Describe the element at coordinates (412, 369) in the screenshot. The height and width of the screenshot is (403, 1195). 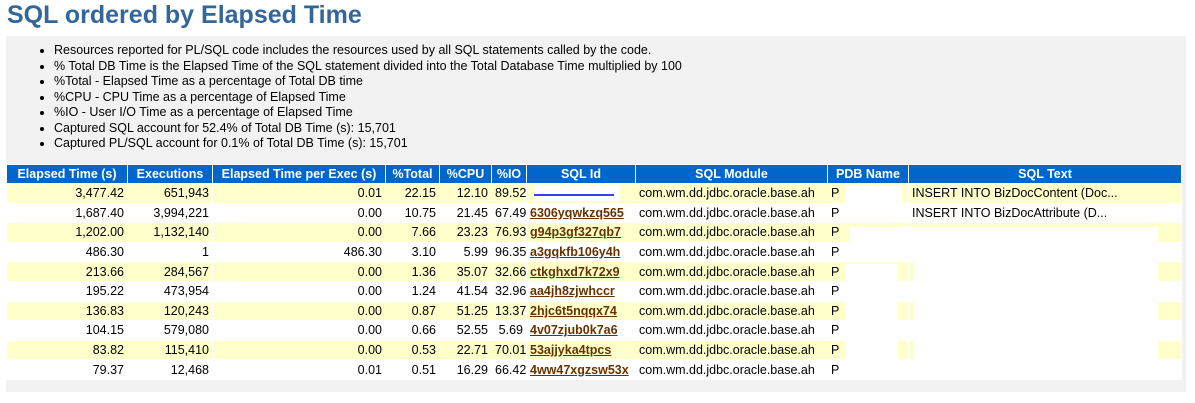
I see `cell-pct-total: 0.51` at that location.